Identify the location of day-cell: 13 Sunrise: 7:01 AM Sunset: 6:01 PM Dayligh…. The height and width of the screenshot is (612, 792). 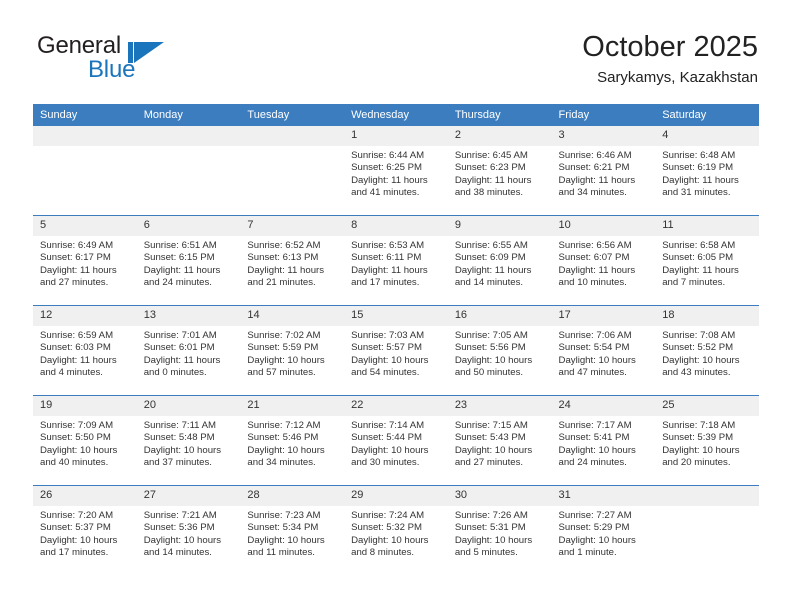
(188, 350).